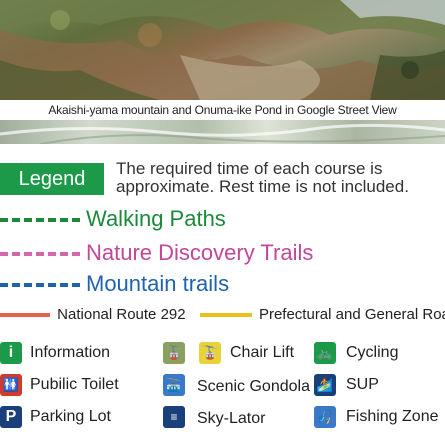  Describe the element at coordinates (392, 416) in the screenshot. I see `fishing-label: Fishing Zone` at that location.